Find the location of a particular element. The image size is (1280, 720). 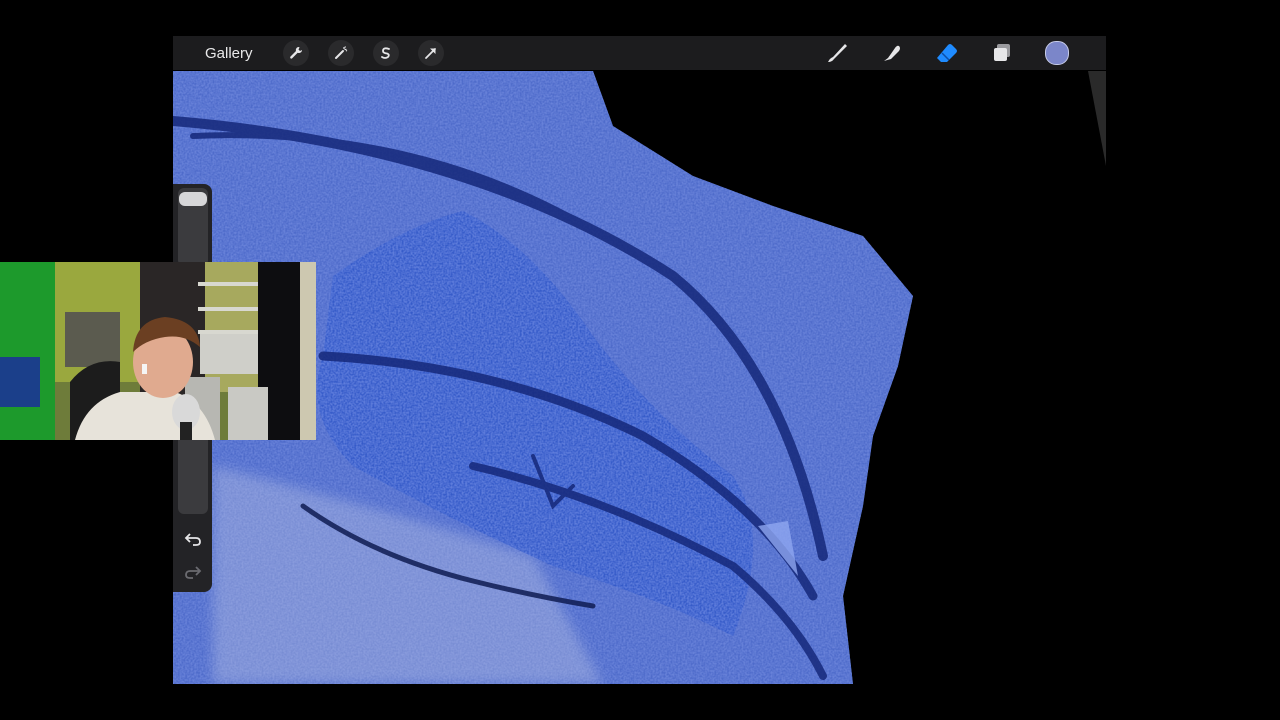

layers-icon is located at coordinates (1002, 53).